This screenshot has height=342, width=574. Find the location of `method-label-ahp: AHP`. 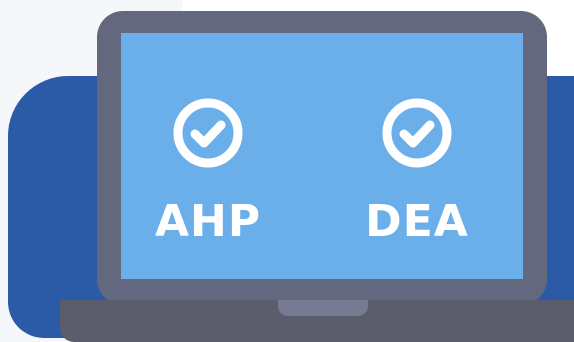

method-label-ahp: AHP is located at coordinates (208, 221).